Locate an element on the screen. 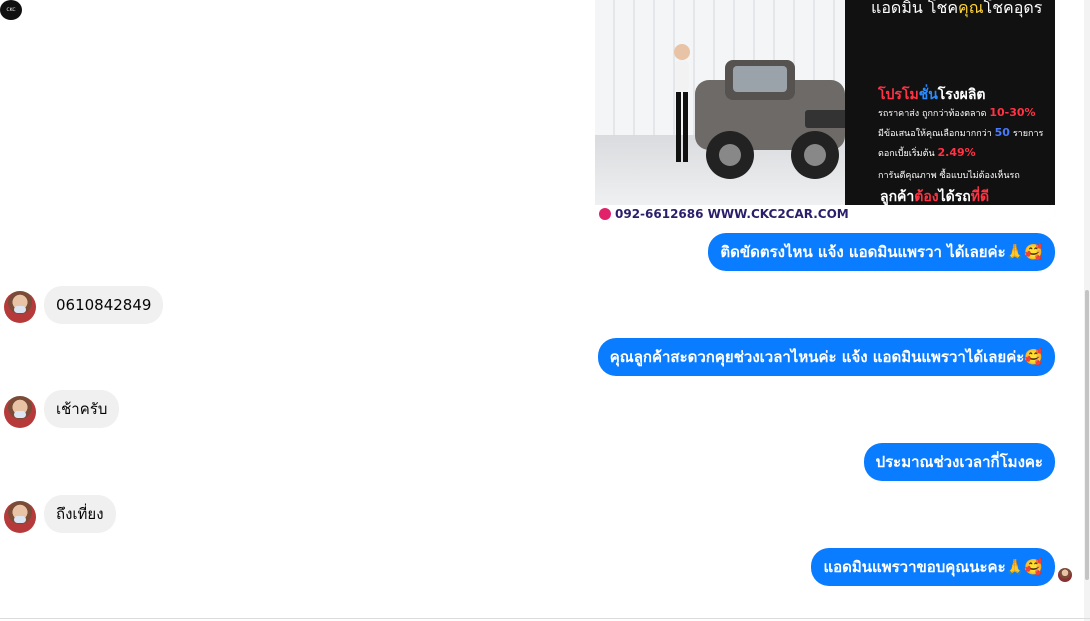 Image resolution: width=1090 pixels, height=621 pixels. message-bubble-incoming: เช้าครับ is located at coordinates (82, 409).